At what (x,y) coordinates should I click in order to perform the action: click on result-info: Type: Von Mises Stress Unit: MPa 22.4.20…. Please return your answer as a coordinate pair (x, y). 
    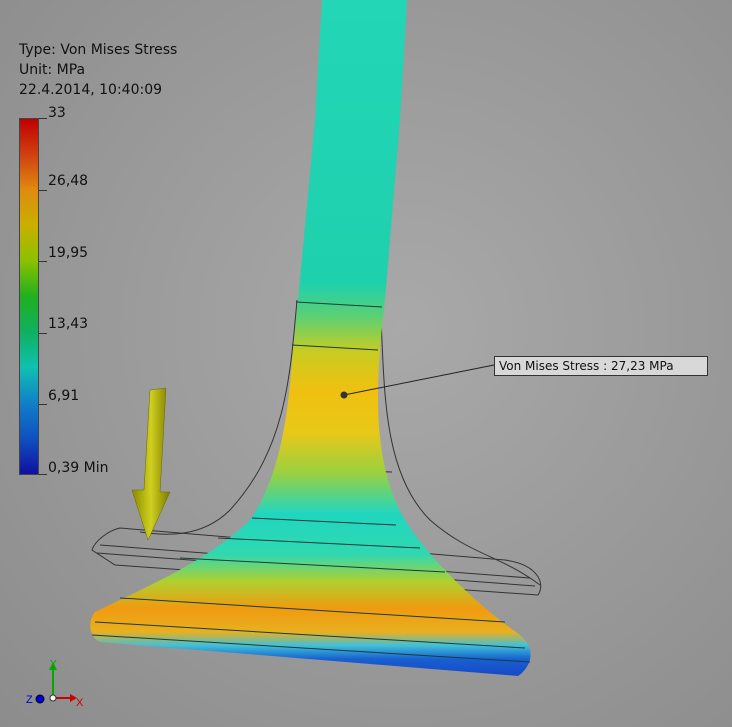
    Looking at the image, I should click on (98, 70).